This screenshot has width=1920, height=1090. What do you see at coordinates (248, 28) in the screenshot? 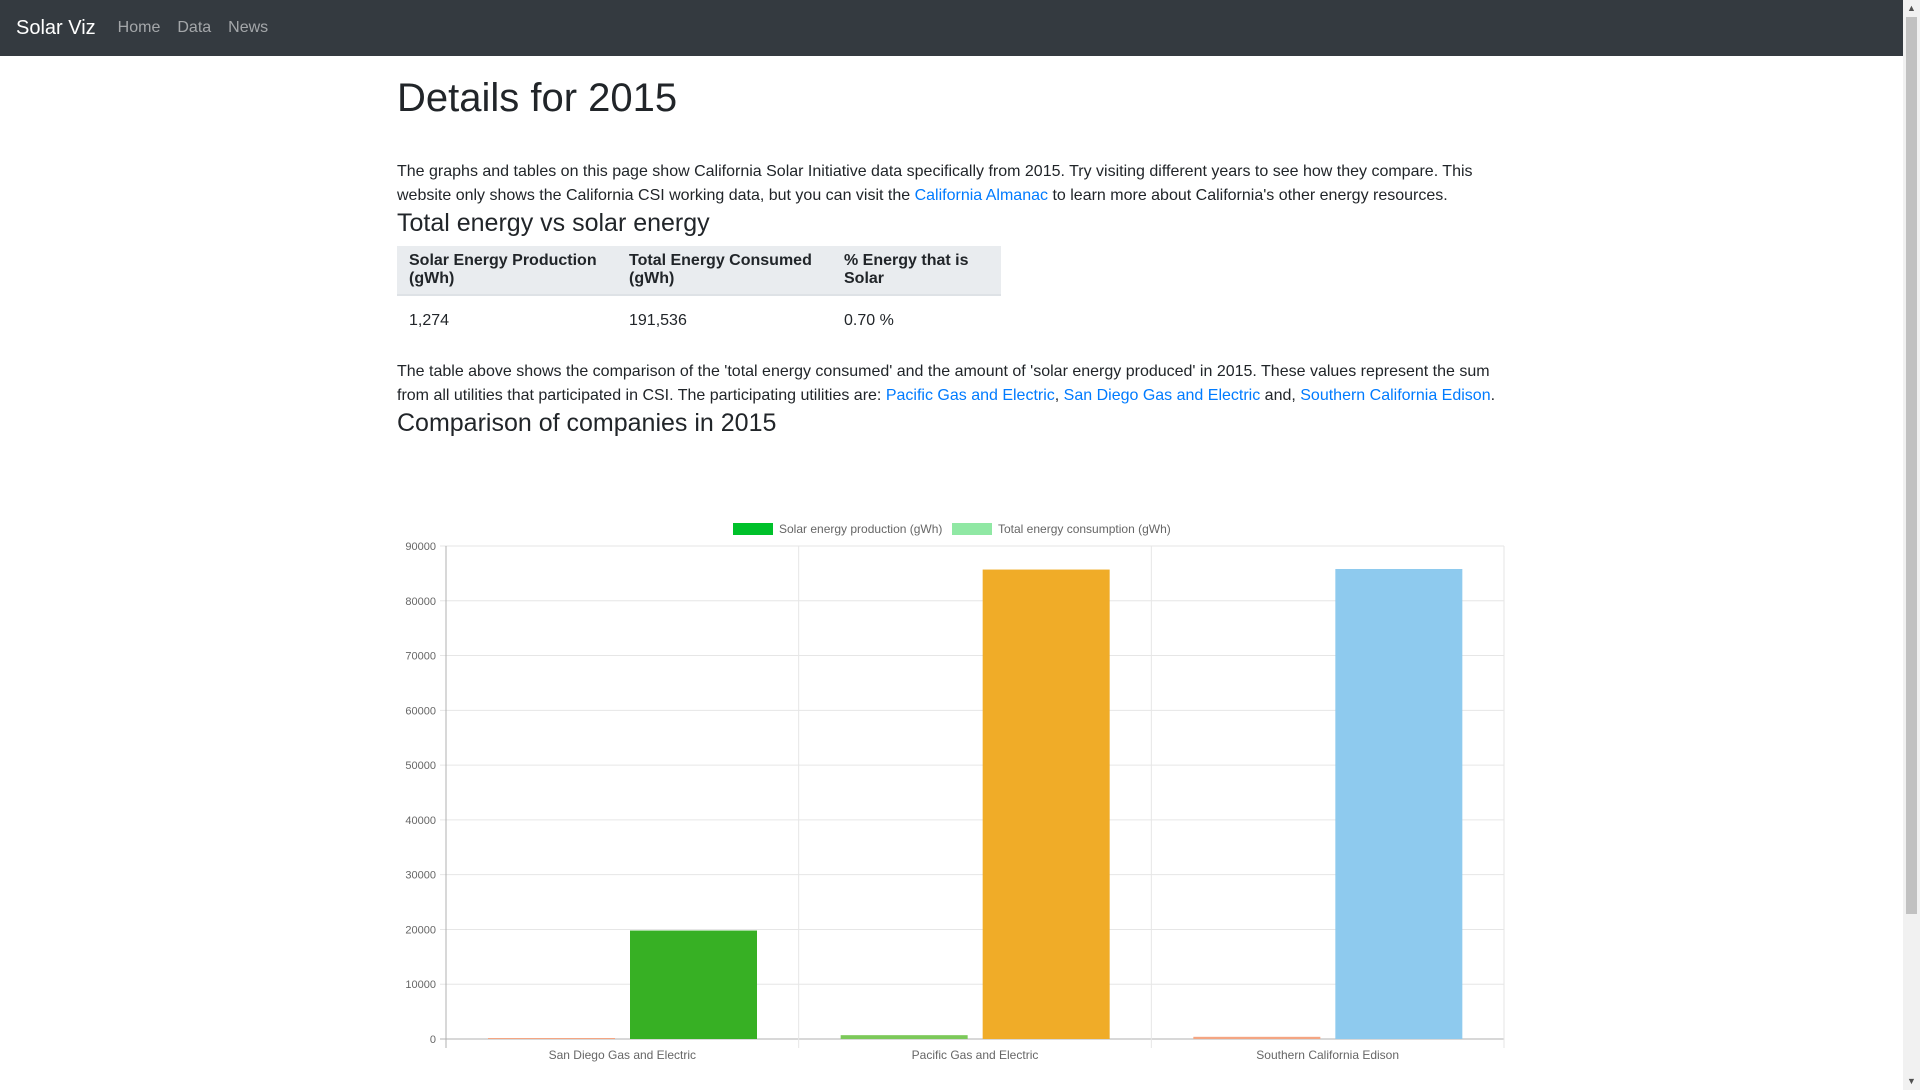
I see `nav-news-link: News` at bounding box center [248, 28].